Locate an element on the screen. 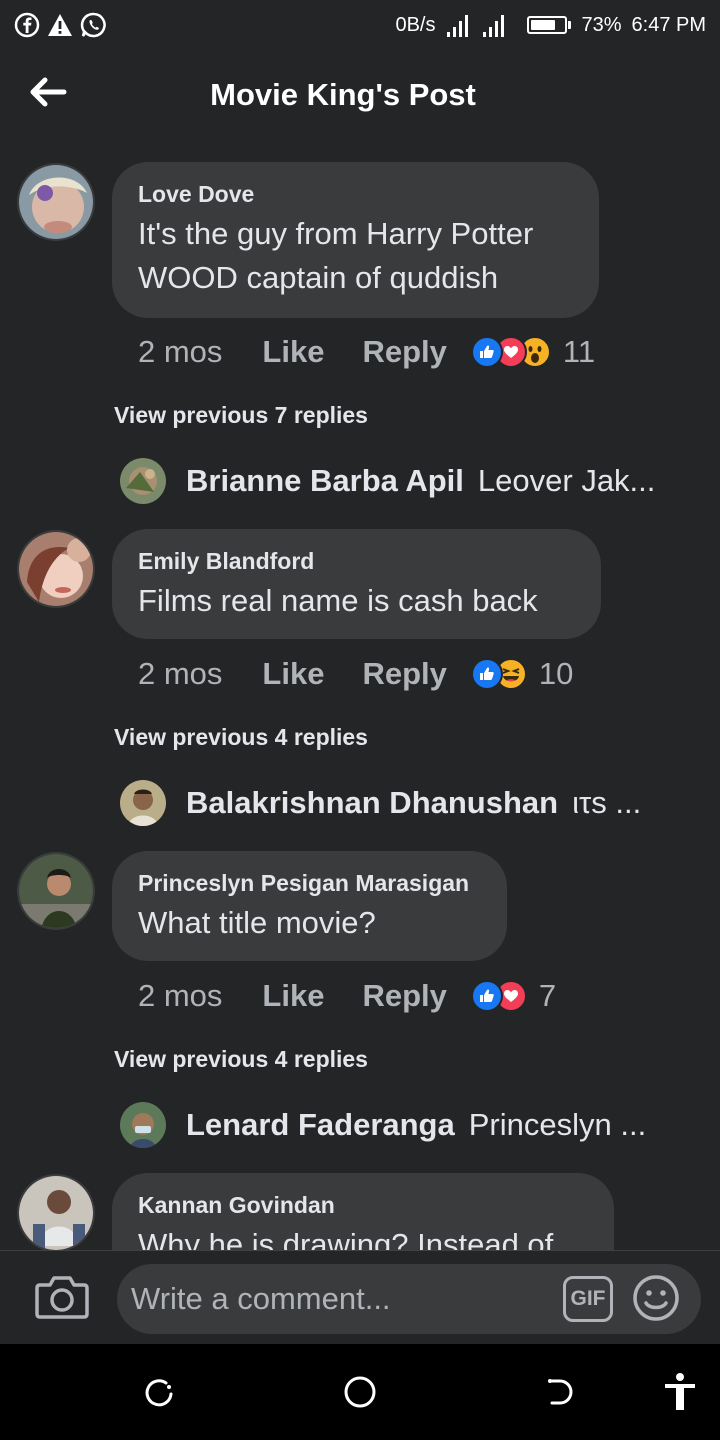 The image size is (720, 1440). accessibility-icon is located at coordinates (680, 1391).